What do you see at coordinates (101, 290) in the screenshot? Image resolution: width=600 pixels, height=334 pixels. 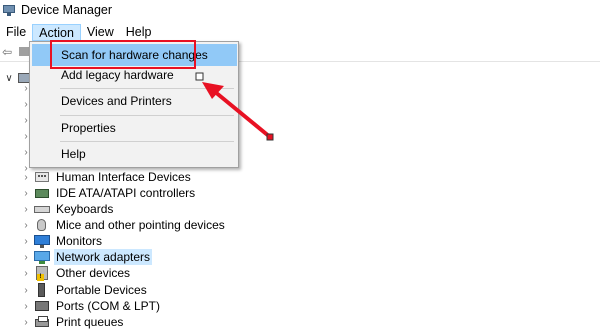 I see `tree-item-label: Portable Devices` at bounding box center [101, 290].